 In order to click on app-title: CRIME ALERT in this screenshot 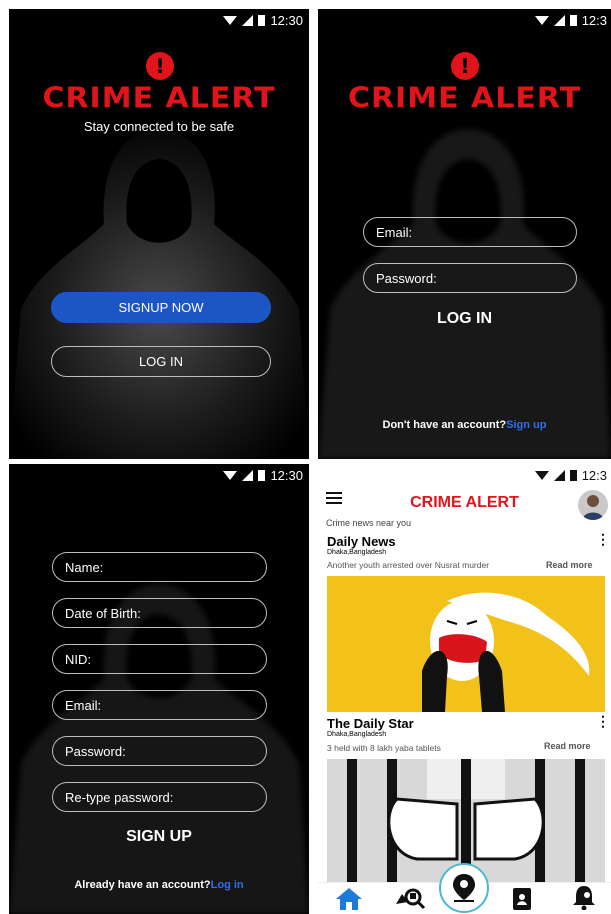, I will do `click(464, 502)`.